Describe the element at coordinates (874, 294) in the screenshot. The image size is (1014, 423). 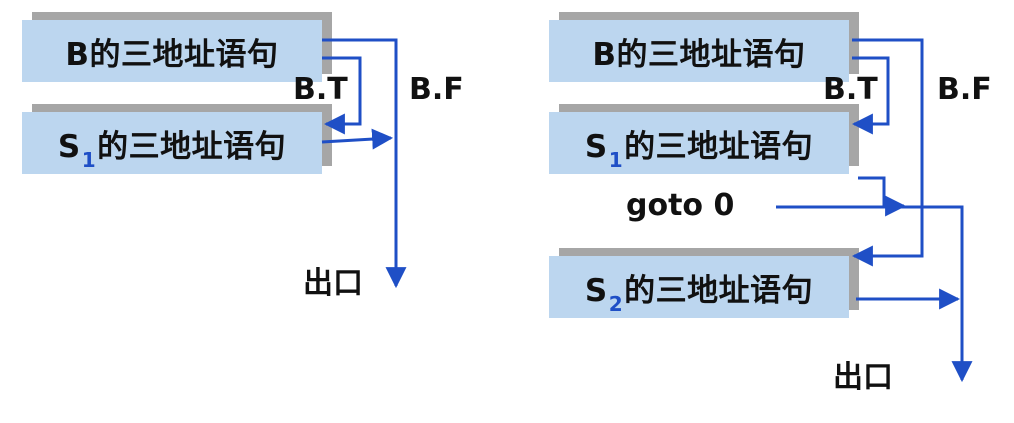
I see `right-goto-arrow` at that location.